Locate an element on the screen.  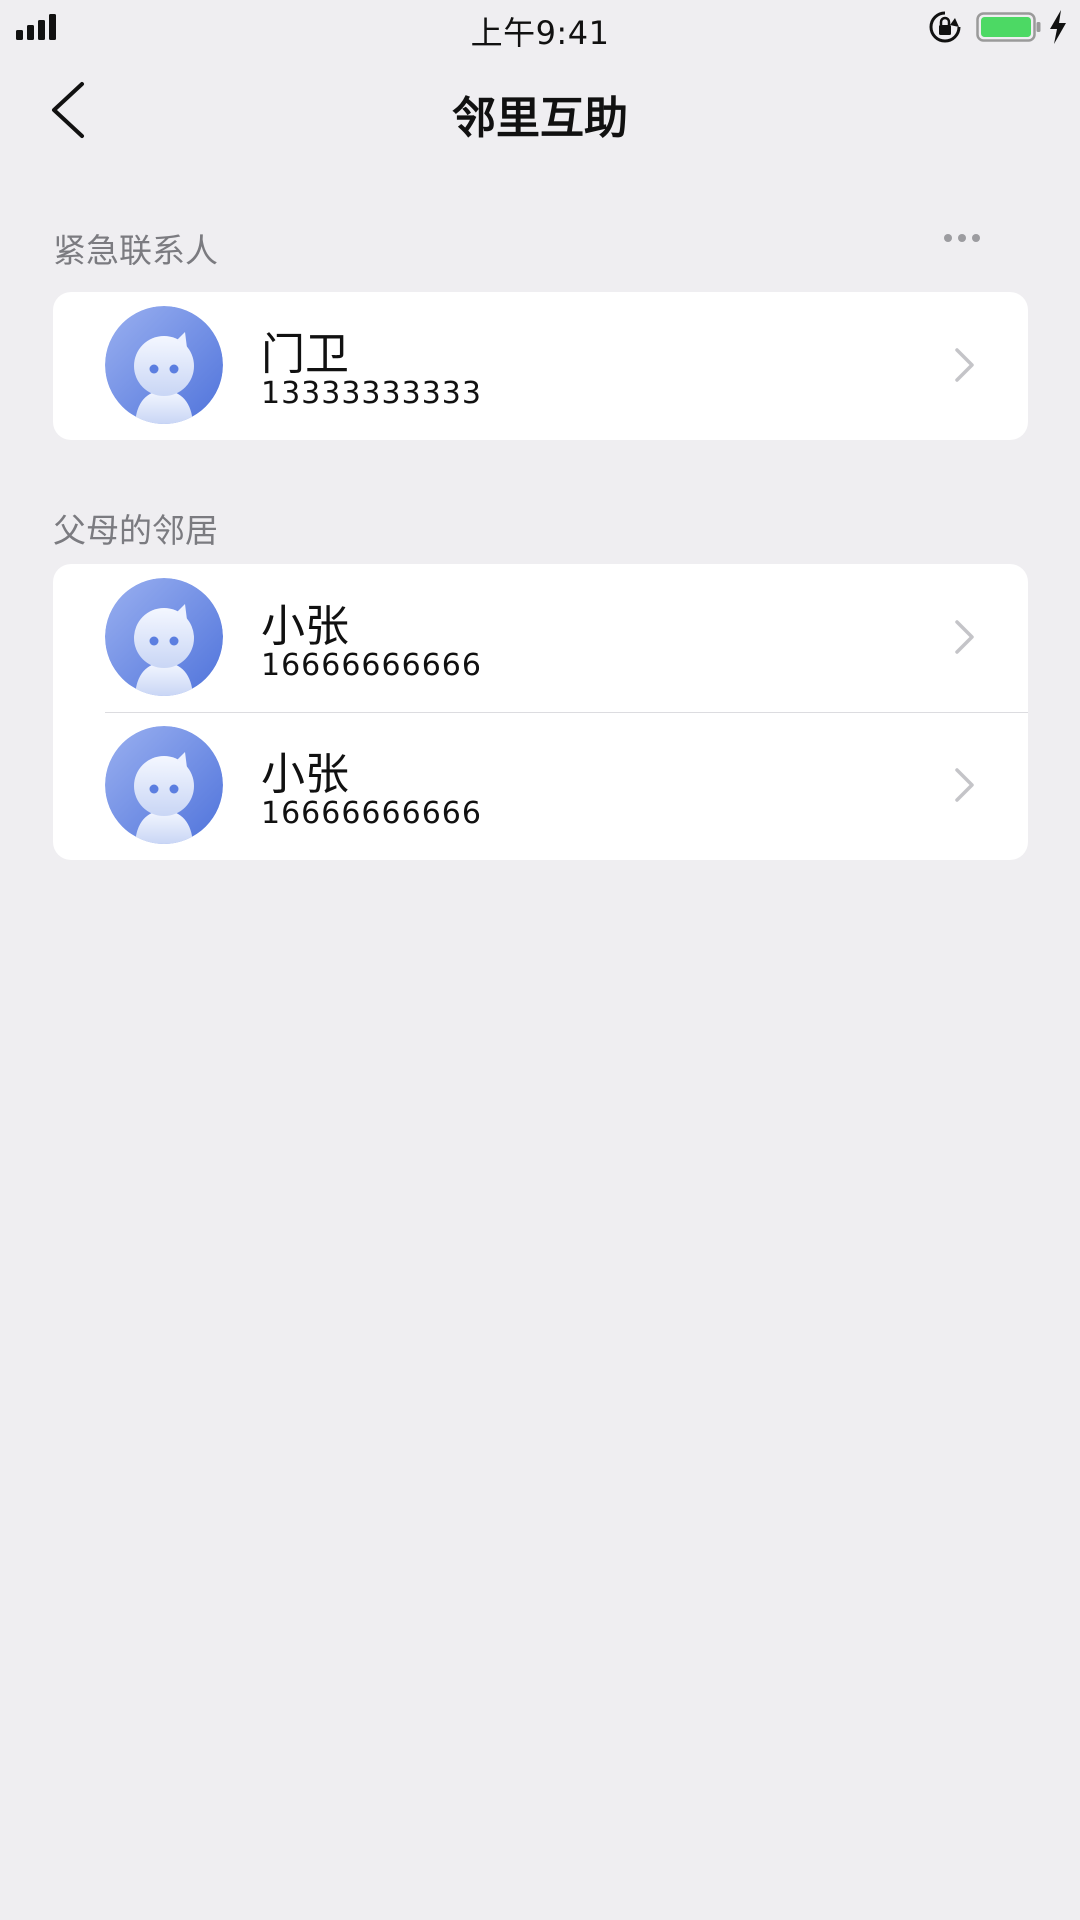
emergency-contacts-card: 门卫 13333333333 is located at coordinates (540, 366).